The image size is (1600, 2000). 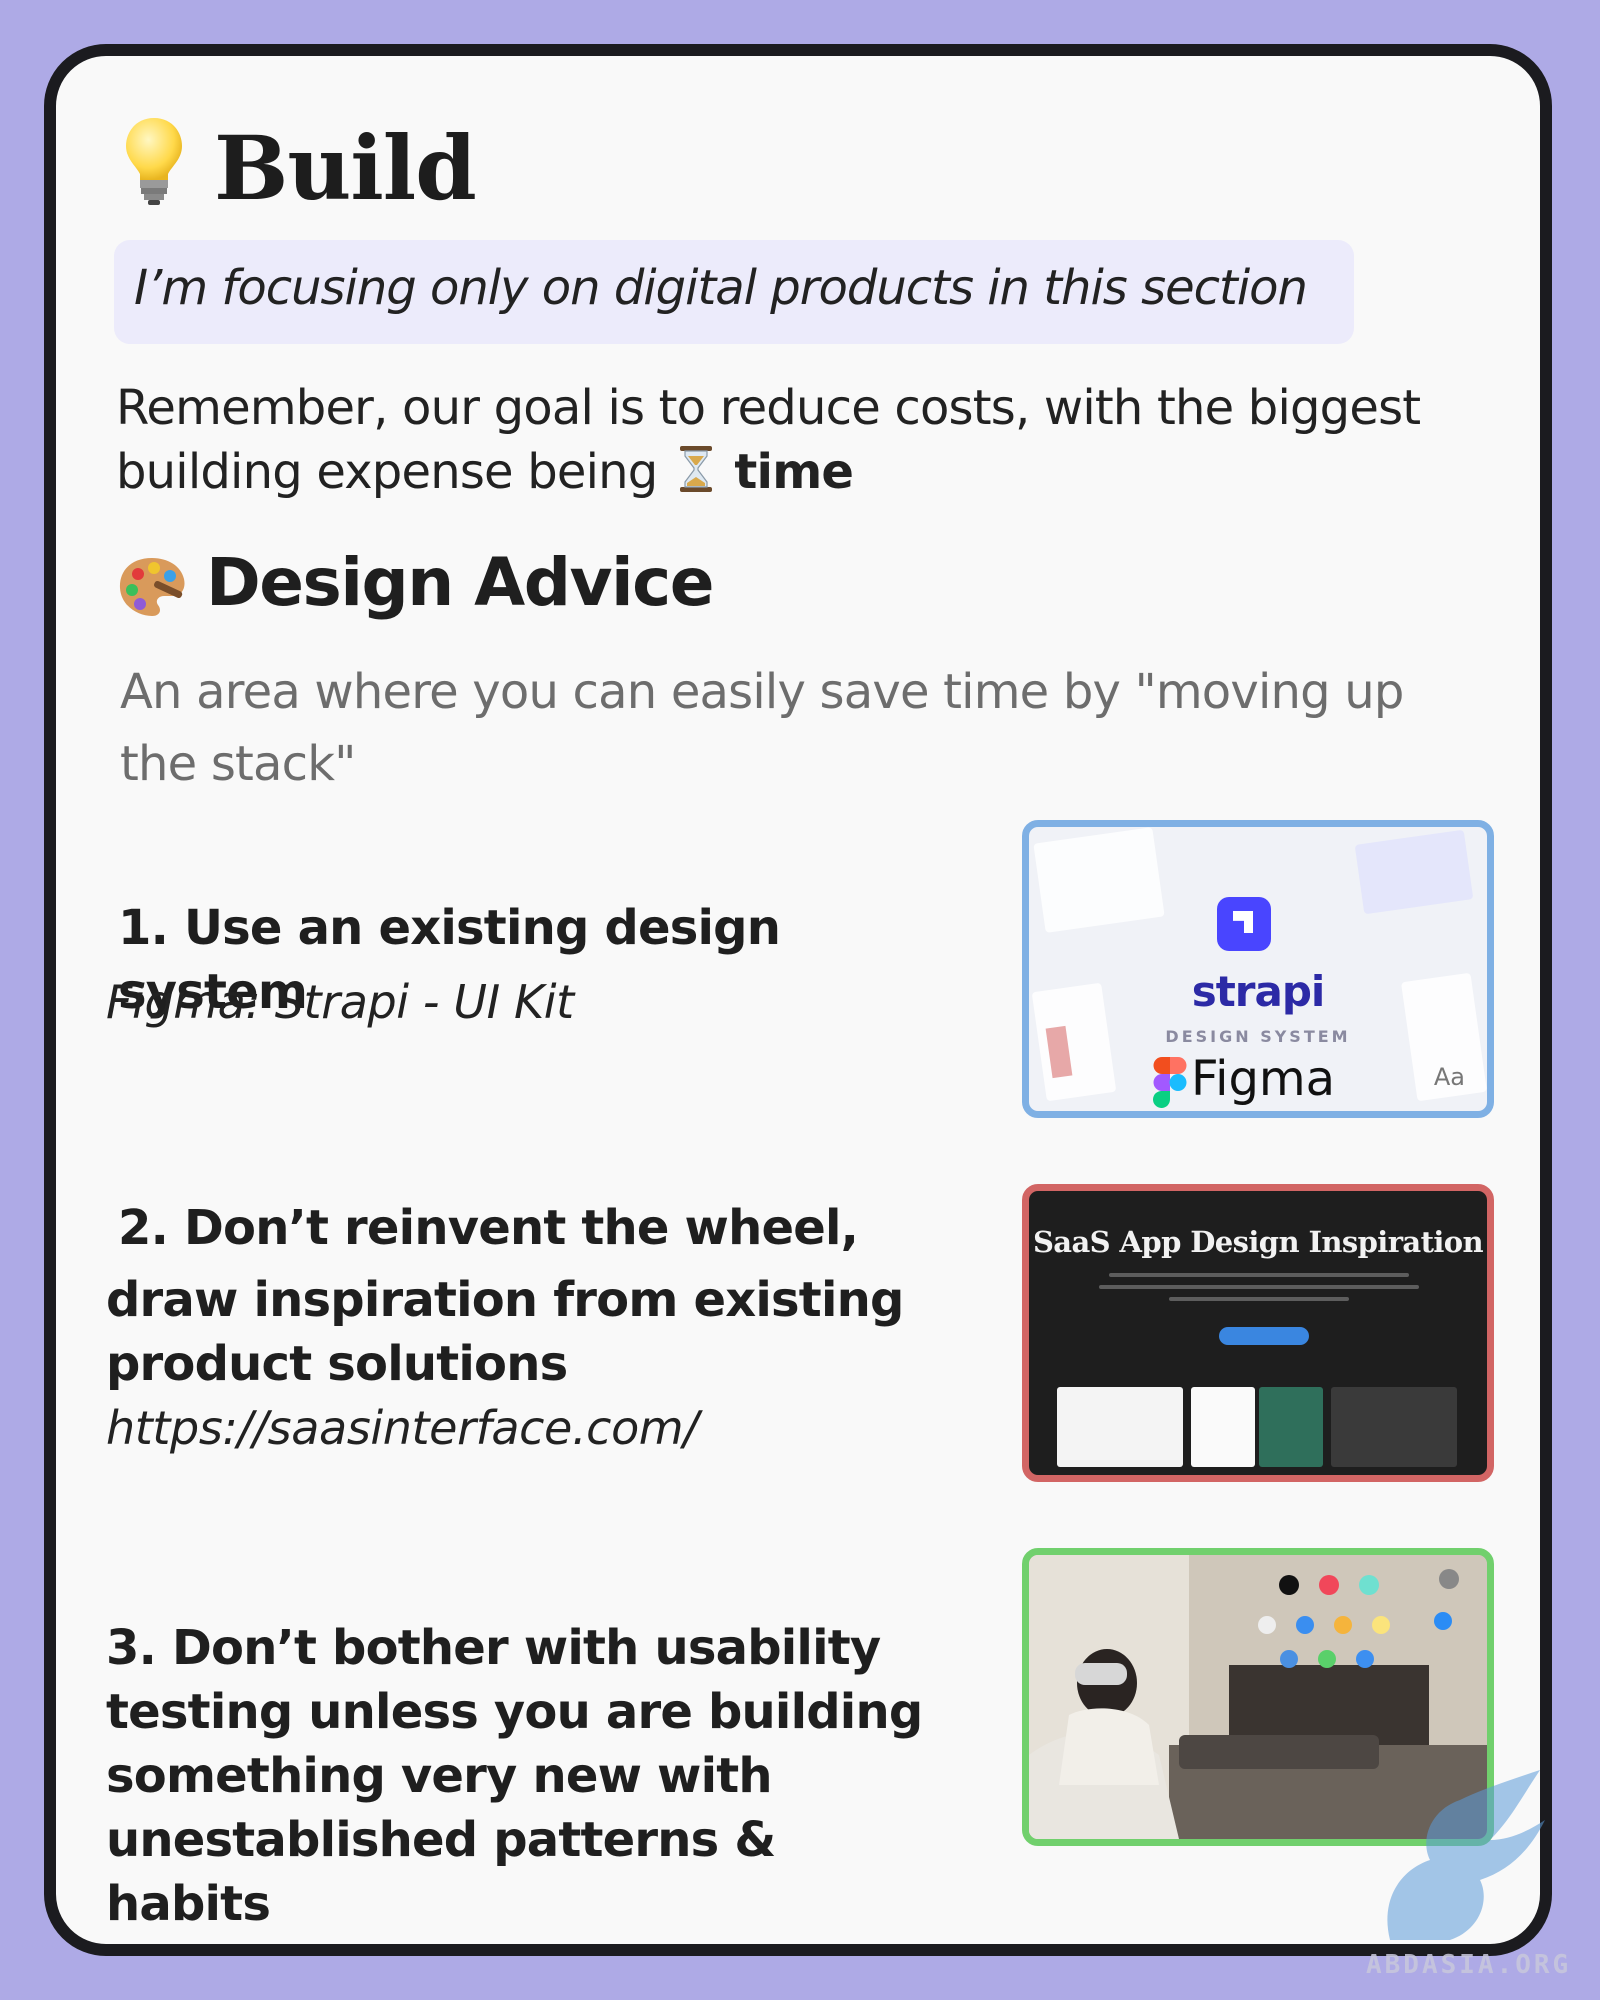 I want to click on typography-sample: Aa, so click(x=1449, y=1077).